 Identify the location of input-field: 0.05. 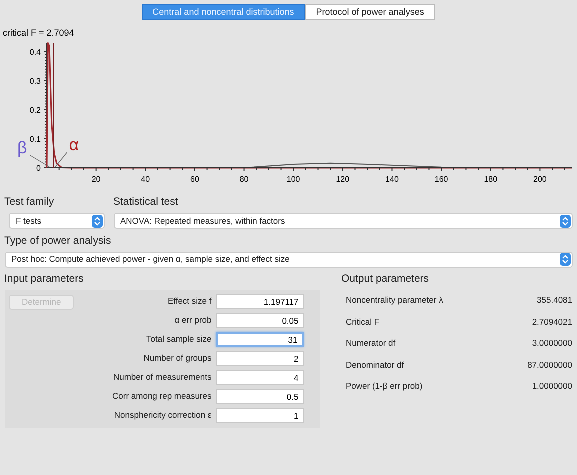
(260, 320).